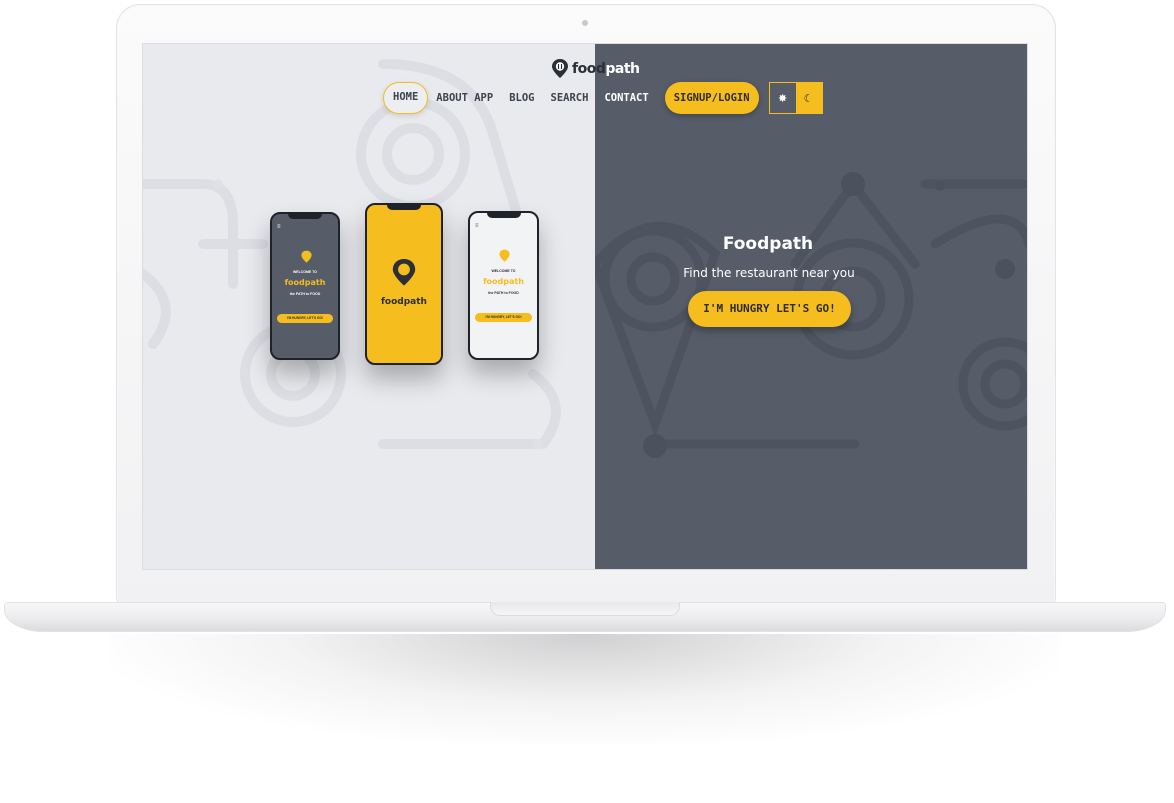 The height and width of the screenshot is (803, 1174). I want to click on phone-mockup-yellow: foodpath, so click(404, 284).